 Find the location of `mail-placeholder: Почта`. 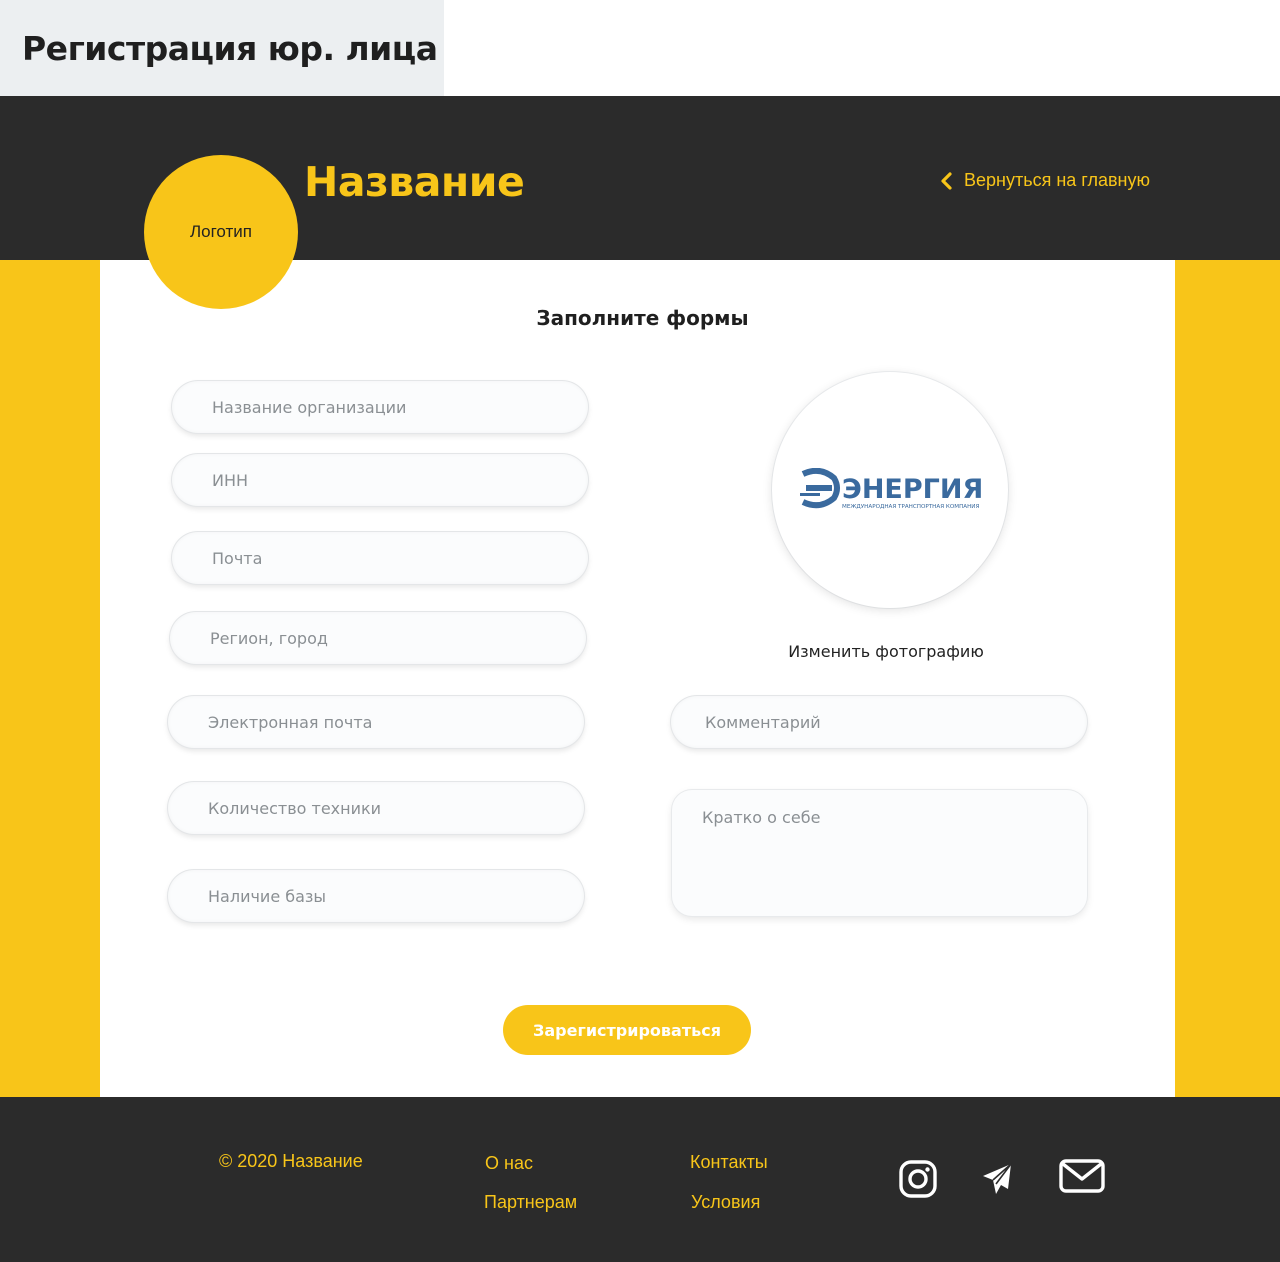

mail-placeholder: Почта is located at coordinates (237, 558).